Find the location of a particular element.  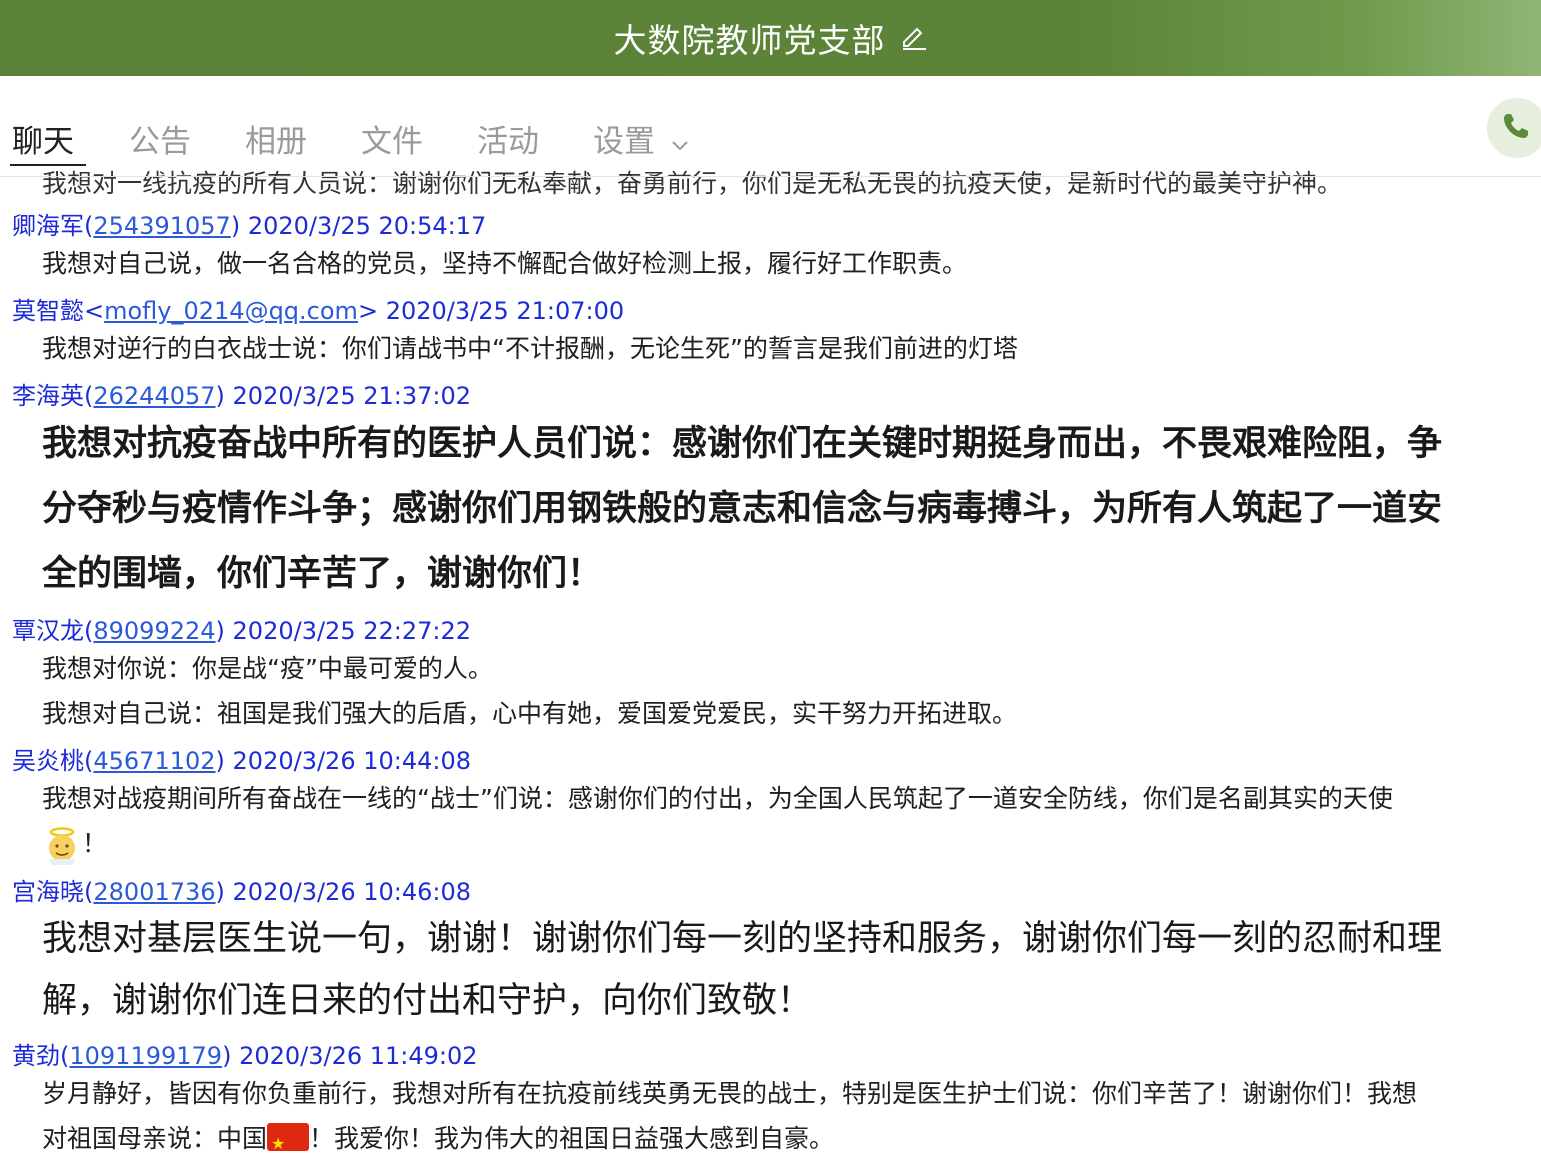

sender-id-link: 26244057 is located at coordinates (154, 396).